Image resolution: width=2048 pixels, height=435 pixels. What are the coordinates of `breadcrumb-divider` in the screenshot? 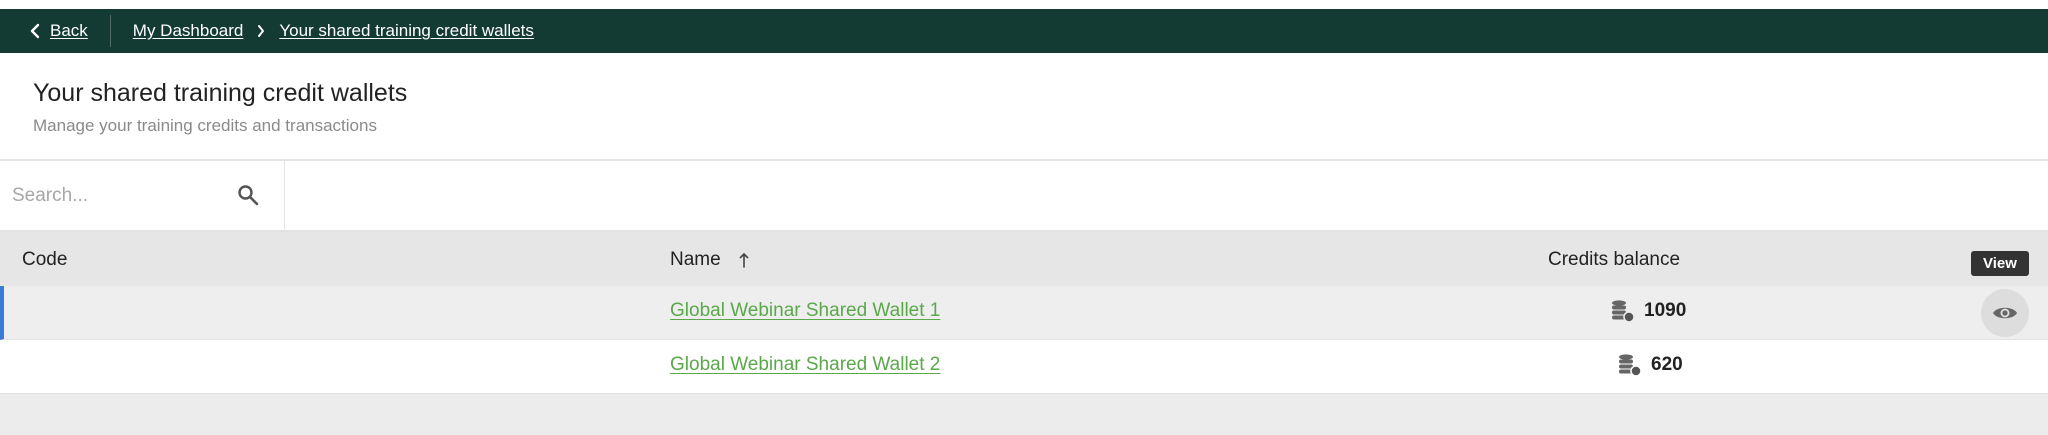 It's located at (110, 31).